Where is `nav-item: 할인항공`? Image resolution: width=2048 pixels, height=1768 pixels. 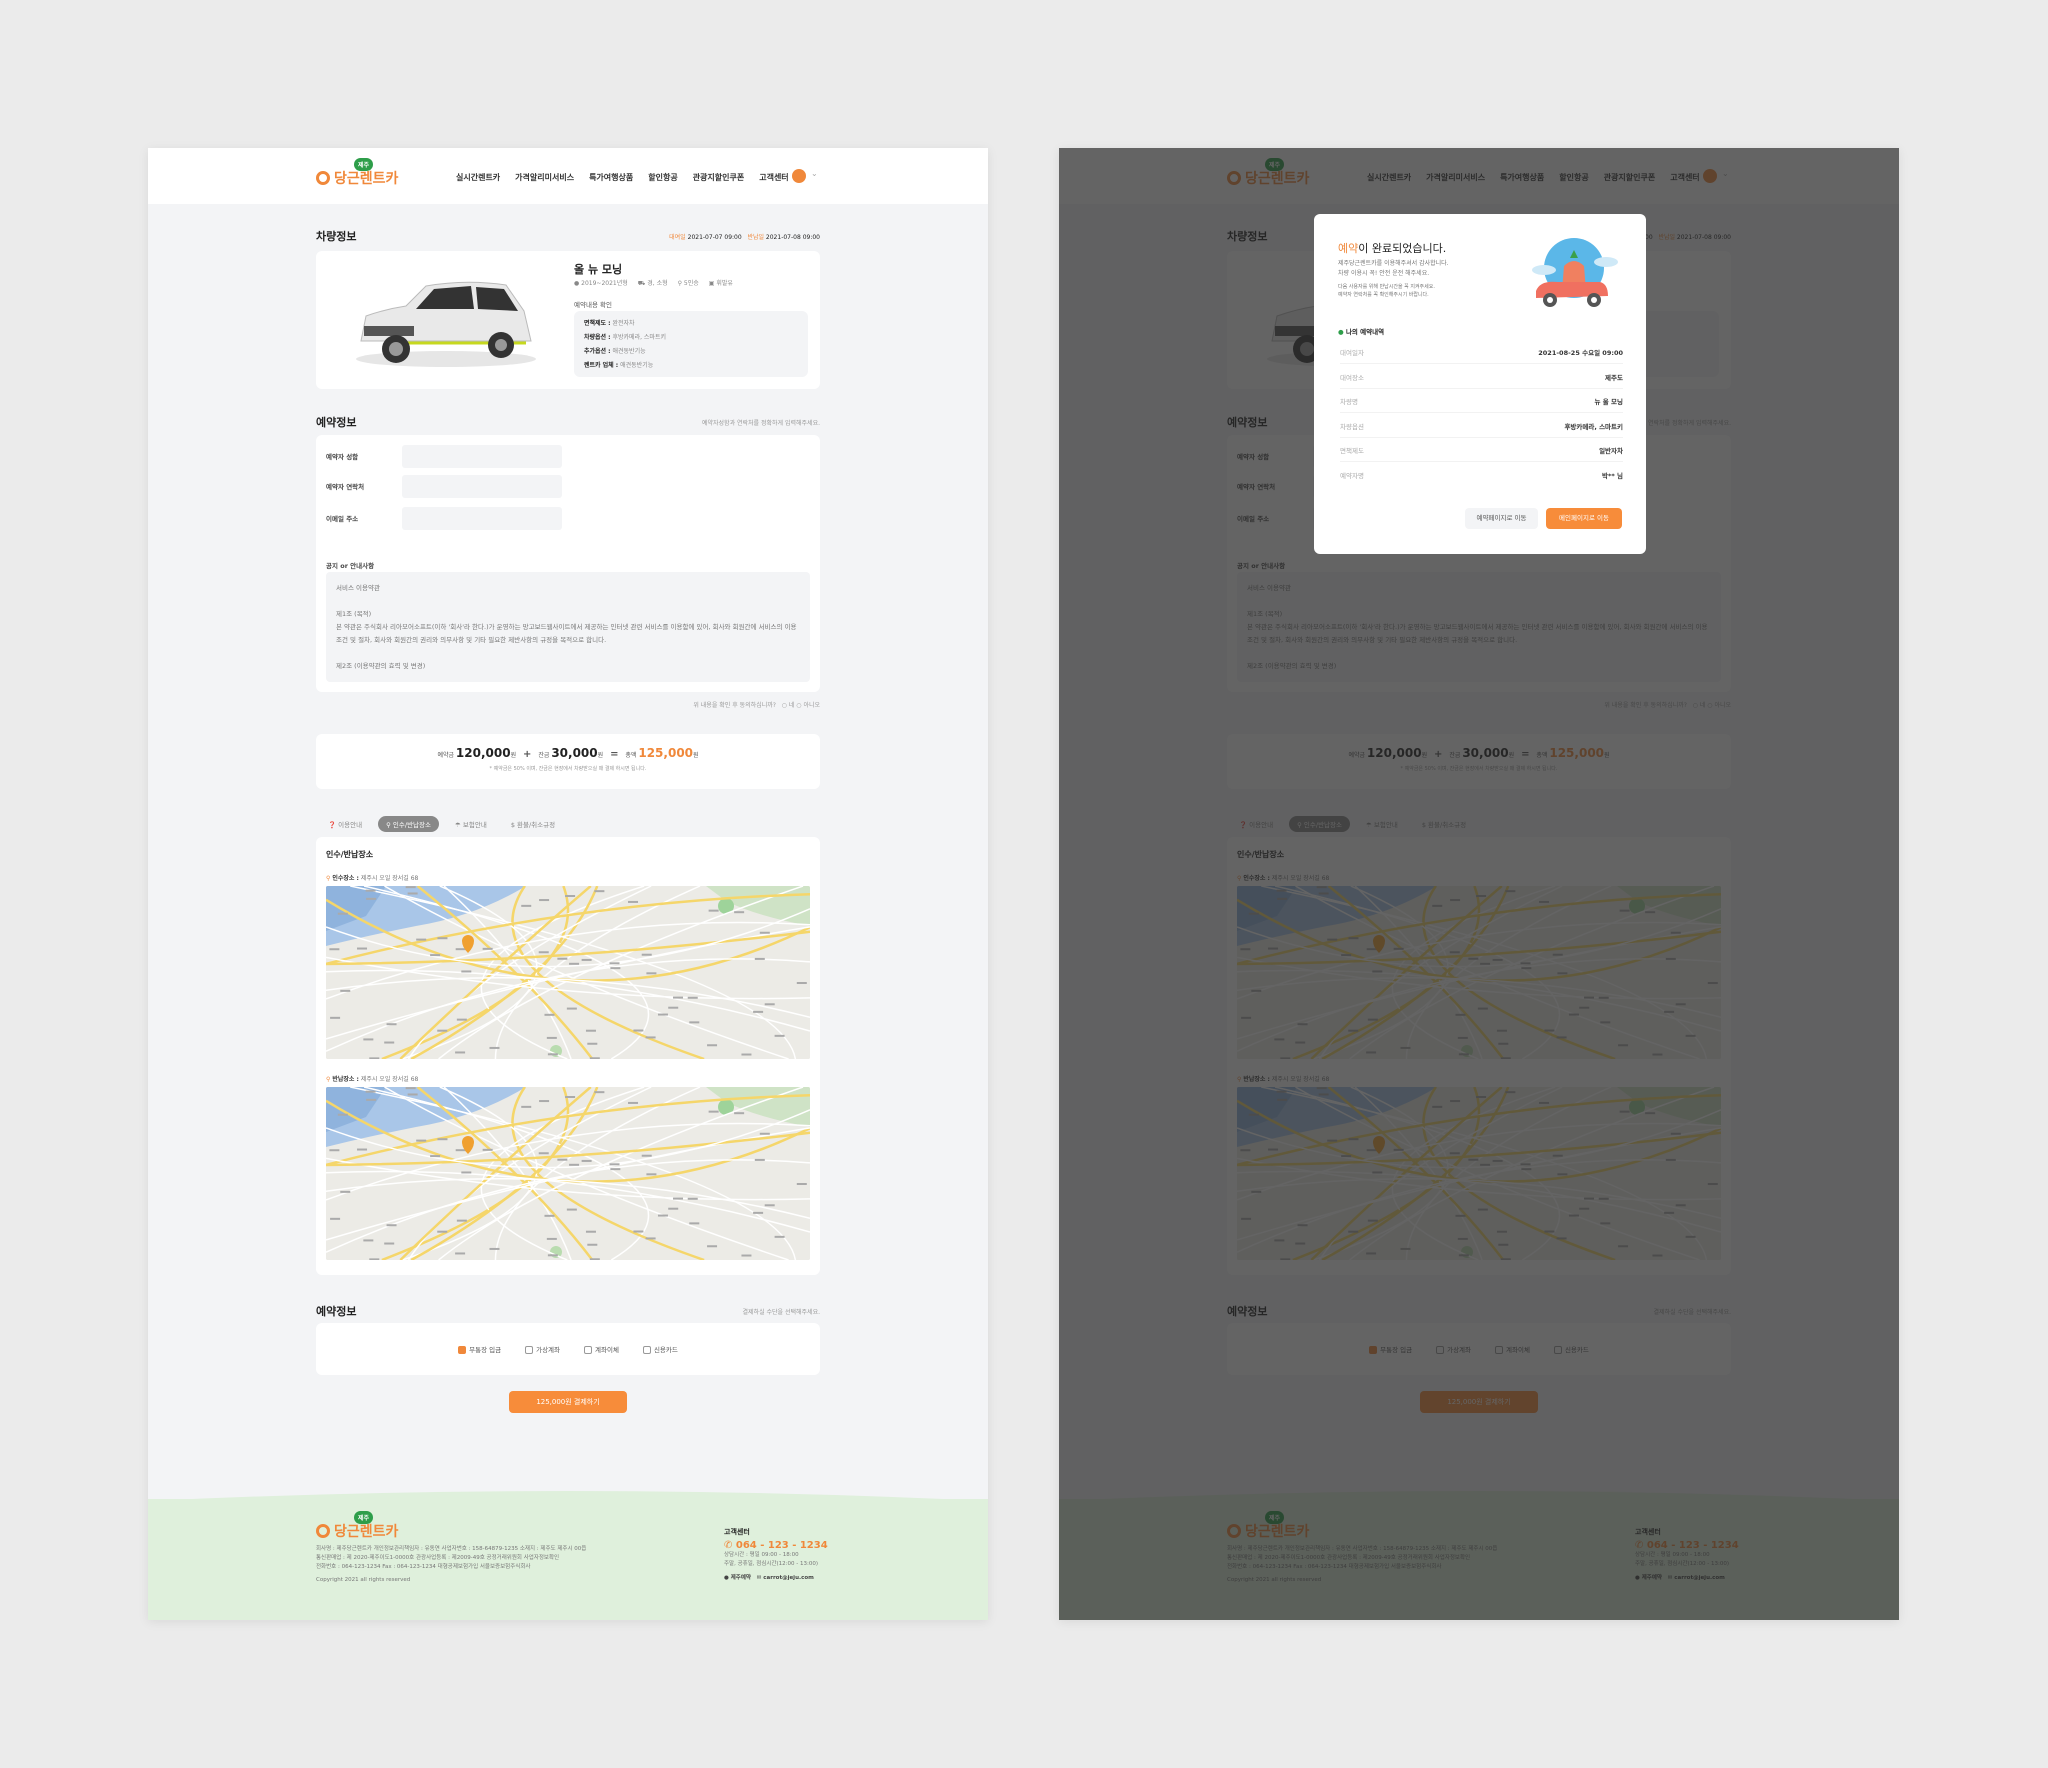 nav-item: 할인항공 is located at coordinates (662, 177).